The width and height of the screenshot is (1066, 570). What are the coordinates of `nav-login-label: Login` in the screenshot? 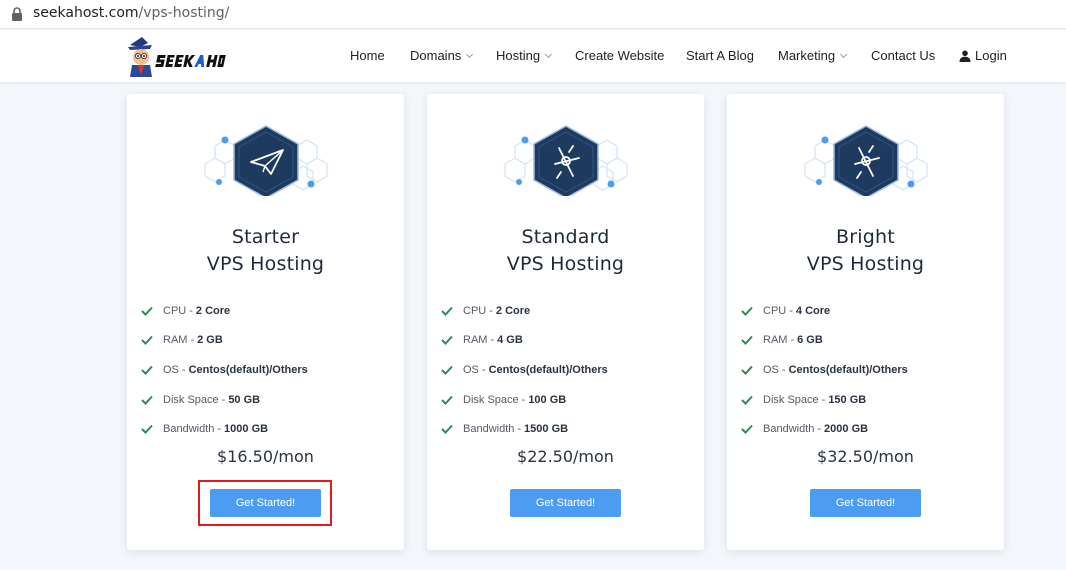 It's located at (991, 55).